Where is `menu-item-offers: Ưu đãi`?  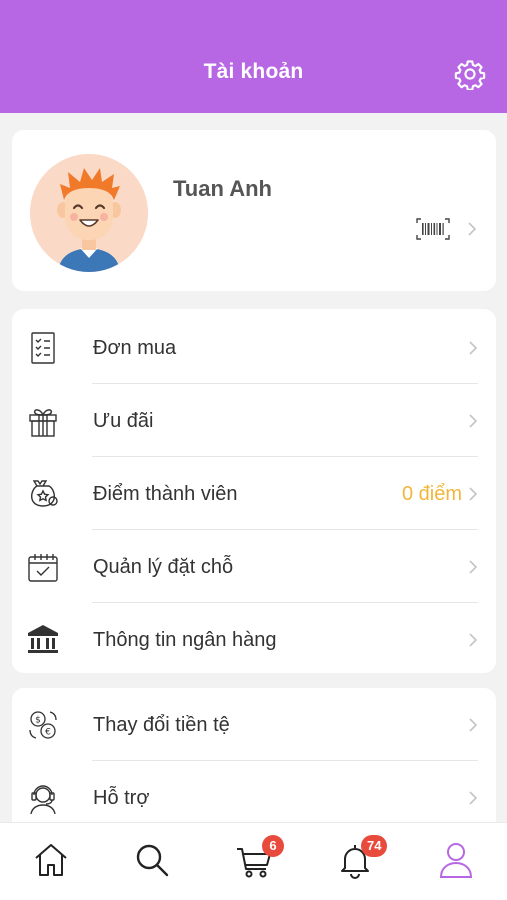
menu-item-offers: Ưu đãi is located at coordinates (254, 420).